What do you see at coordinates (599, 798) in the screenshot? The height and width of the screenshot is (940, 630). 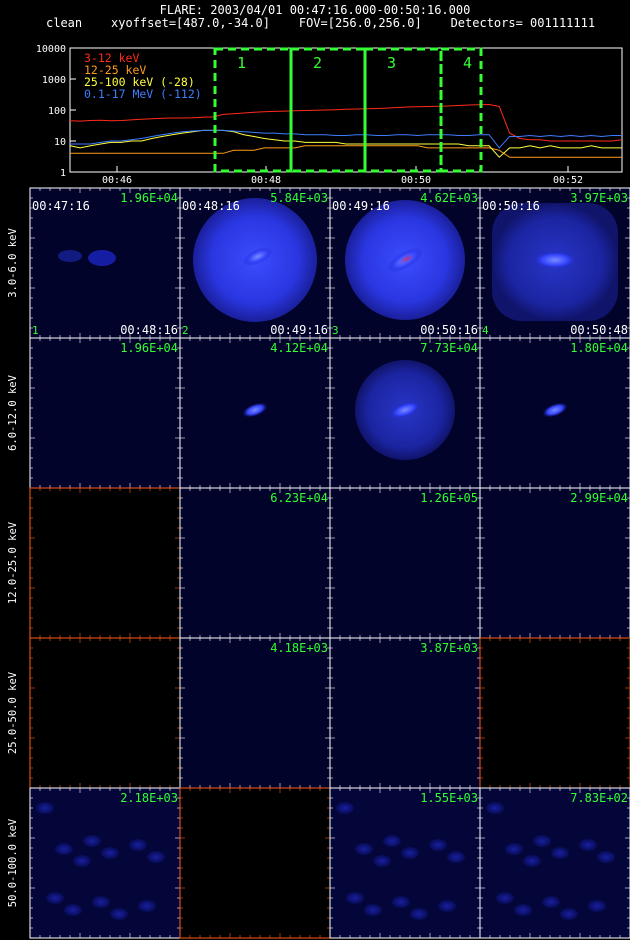 I see `image-max-value: 7.83E+02` at bounding box center [599, 798].